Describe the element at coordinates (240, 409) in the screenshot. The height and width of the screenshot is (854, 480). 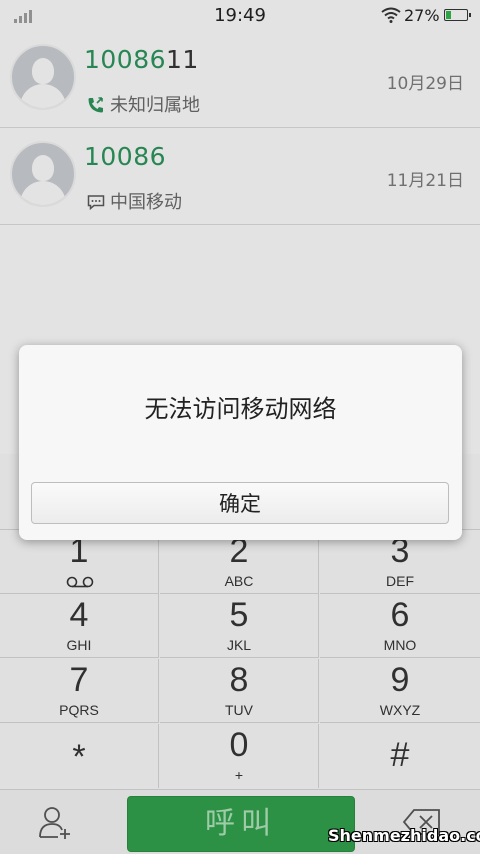
I see `dialog-message: 无法访问移动网络` at that location.